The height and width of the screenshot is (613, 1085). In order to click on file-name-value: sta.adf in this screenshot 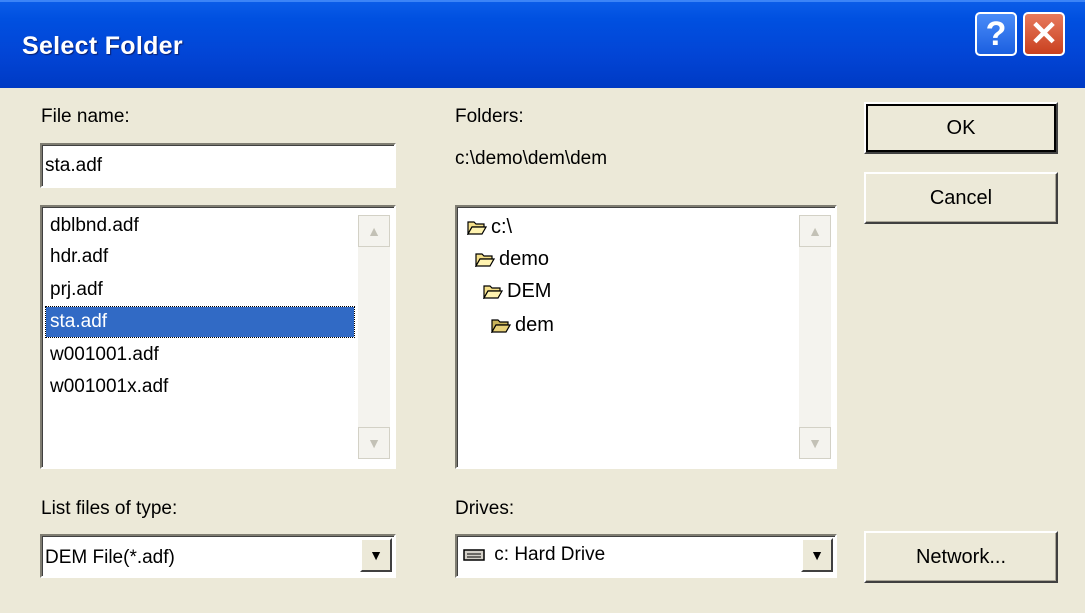, I will do `click(74, 165)`.